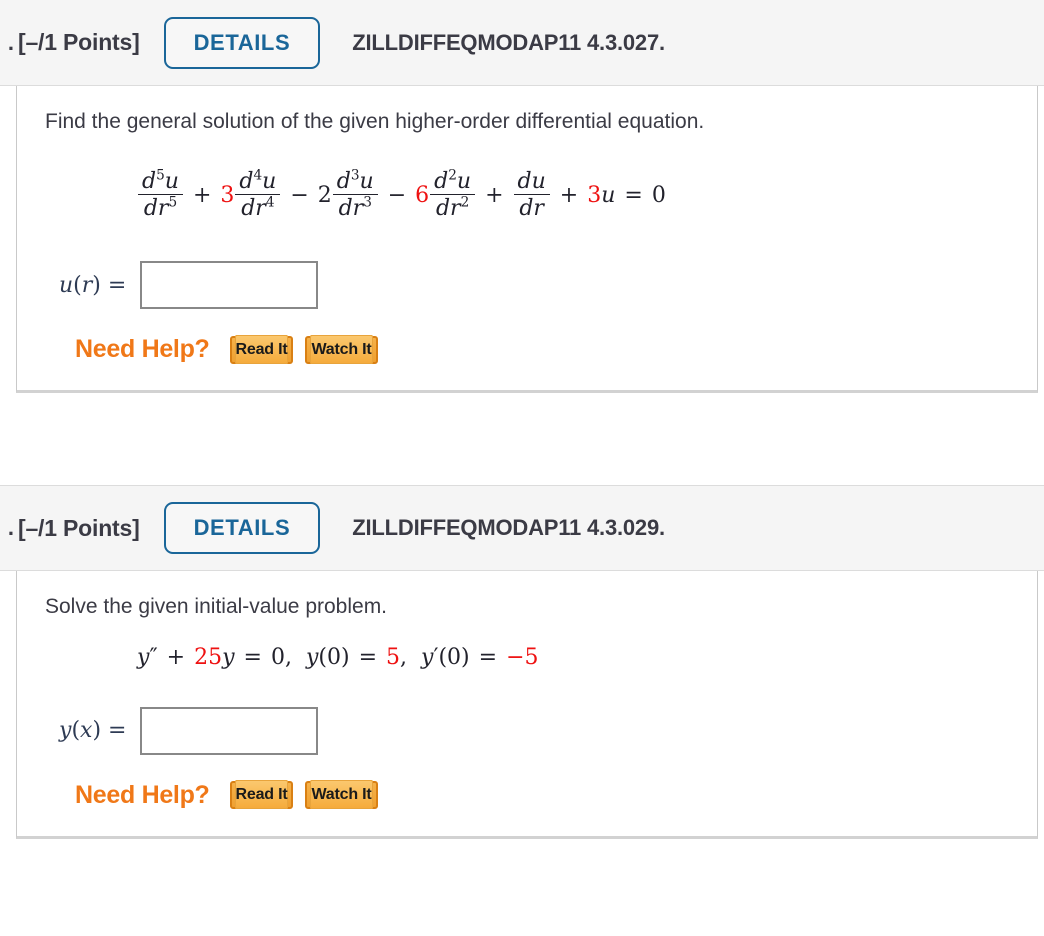  I want to click on ivp-comma-2: ,, so click(404, 658).